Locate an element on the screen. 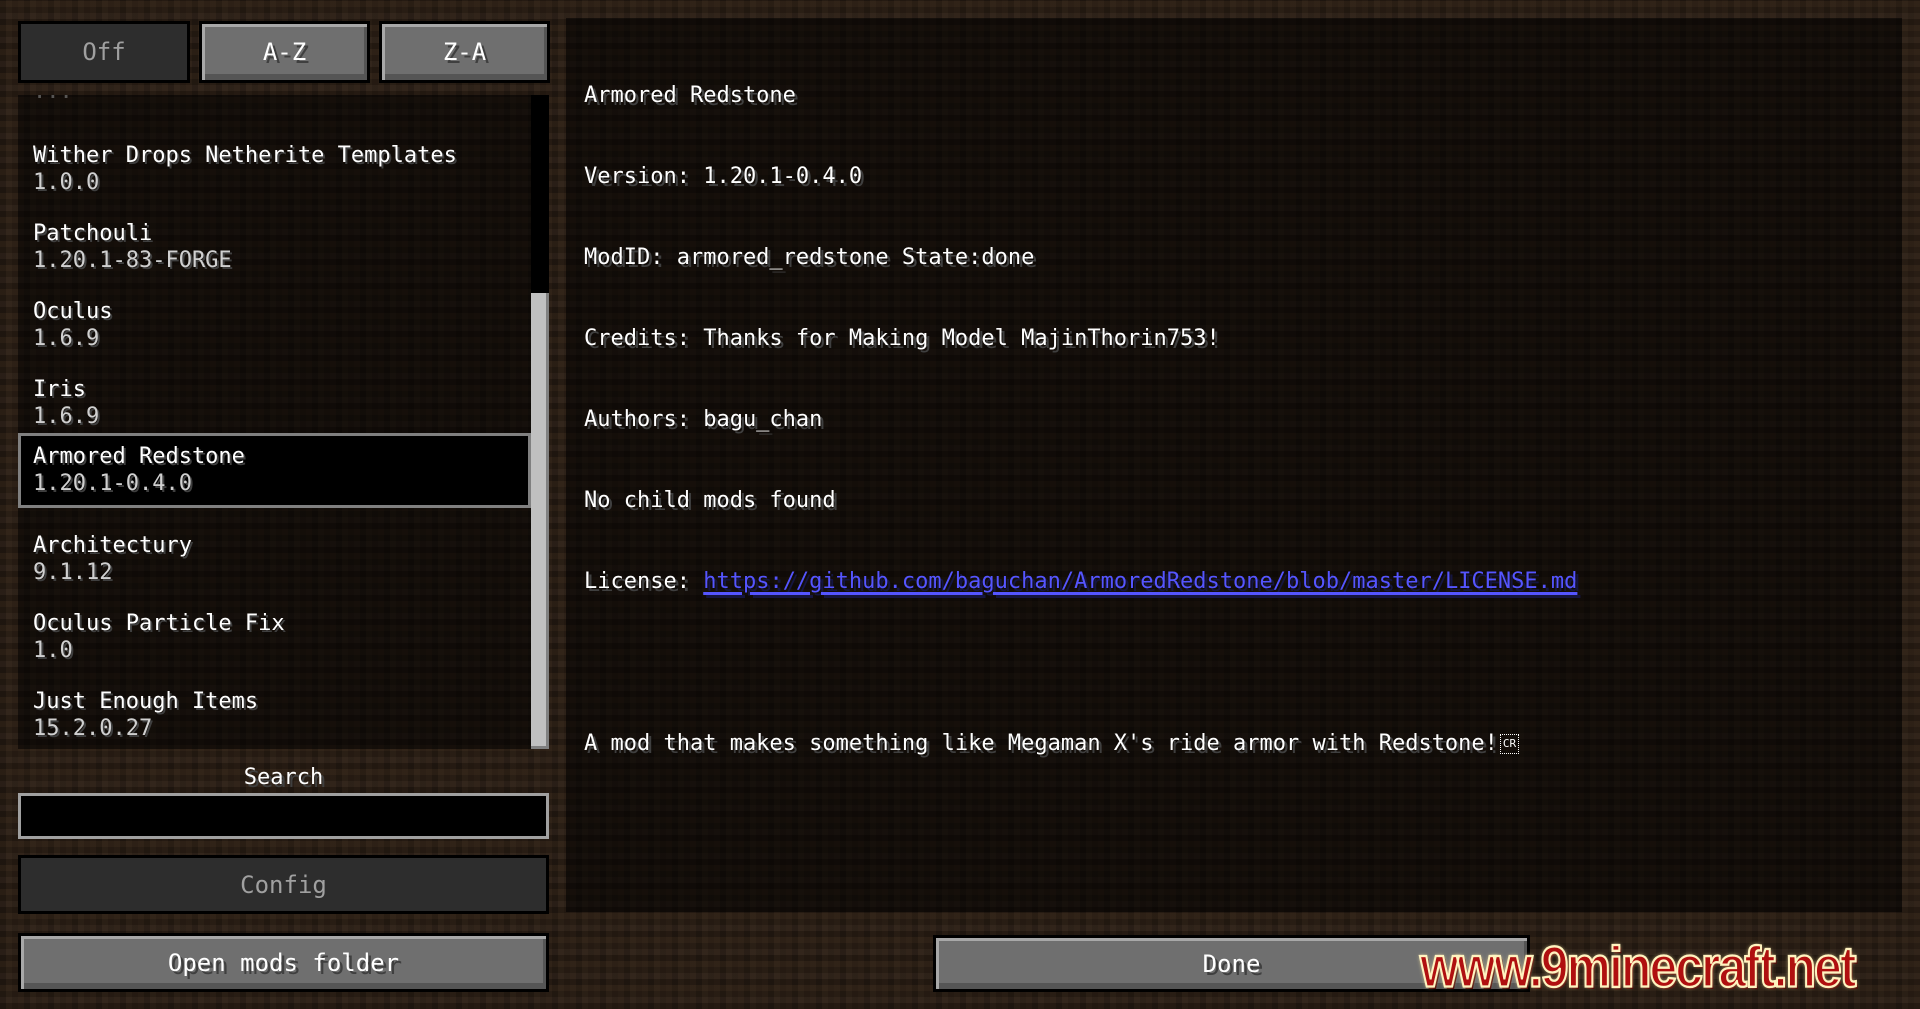  mod-name: Oculus is located at coordinates (73, 311).